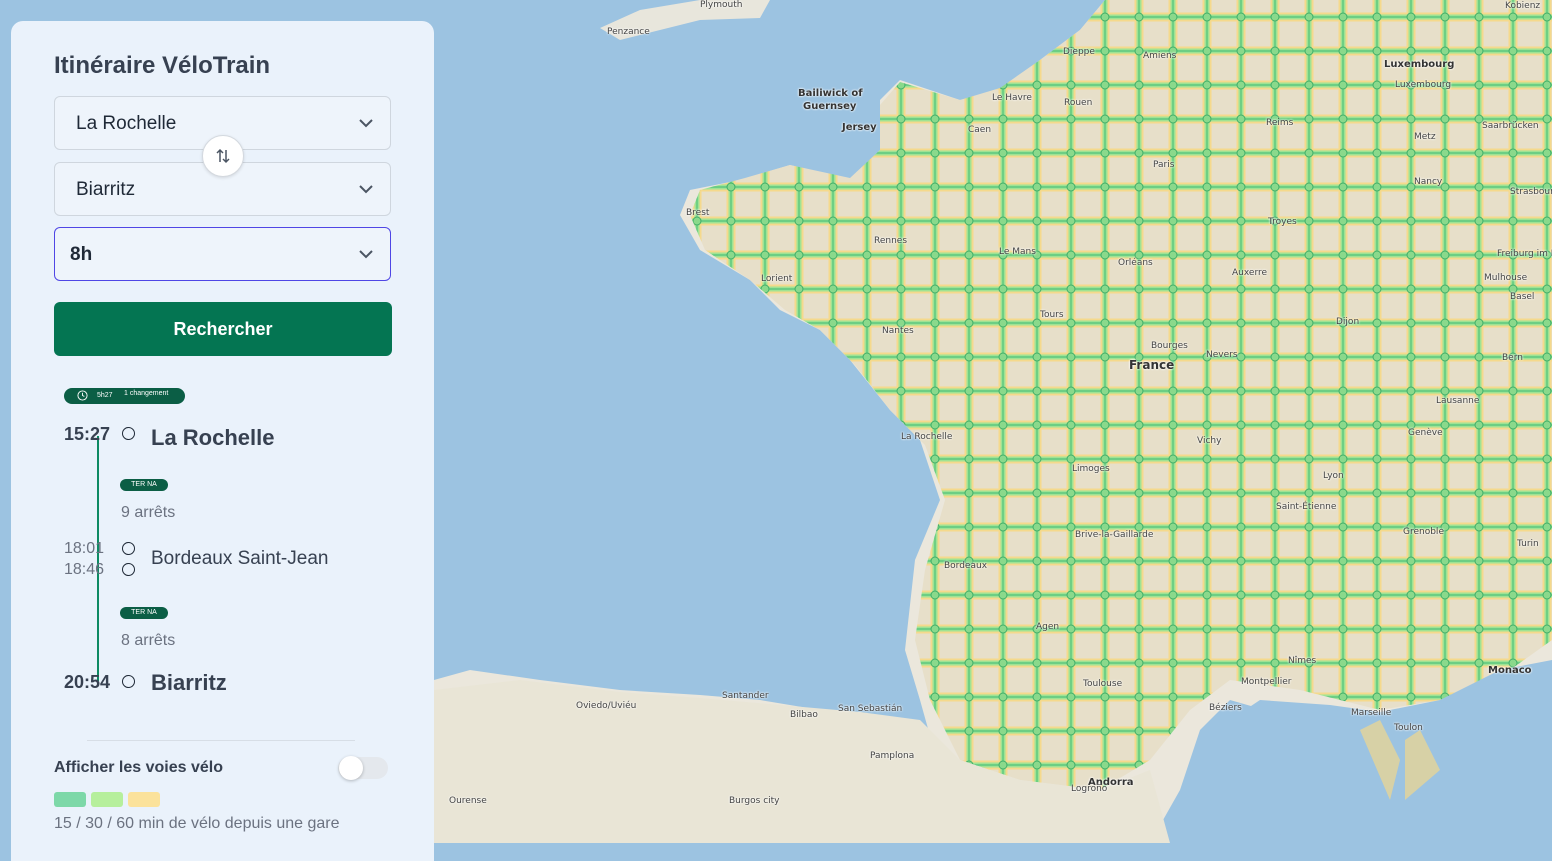  Describe the element at coordinates (1510, 670) in the screenshot. I see `map-place-label: Monaco` at that location.